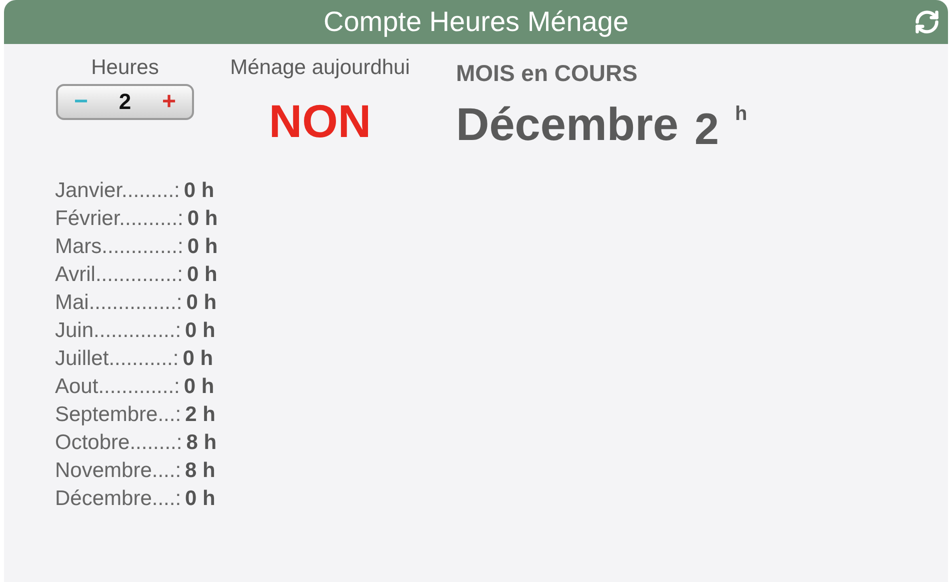 The width and height of the screenshot is (952, 582). Describe the element at coordinates (118, 331) in the screenshot. I see `month-label: Juin..............:` at that location.